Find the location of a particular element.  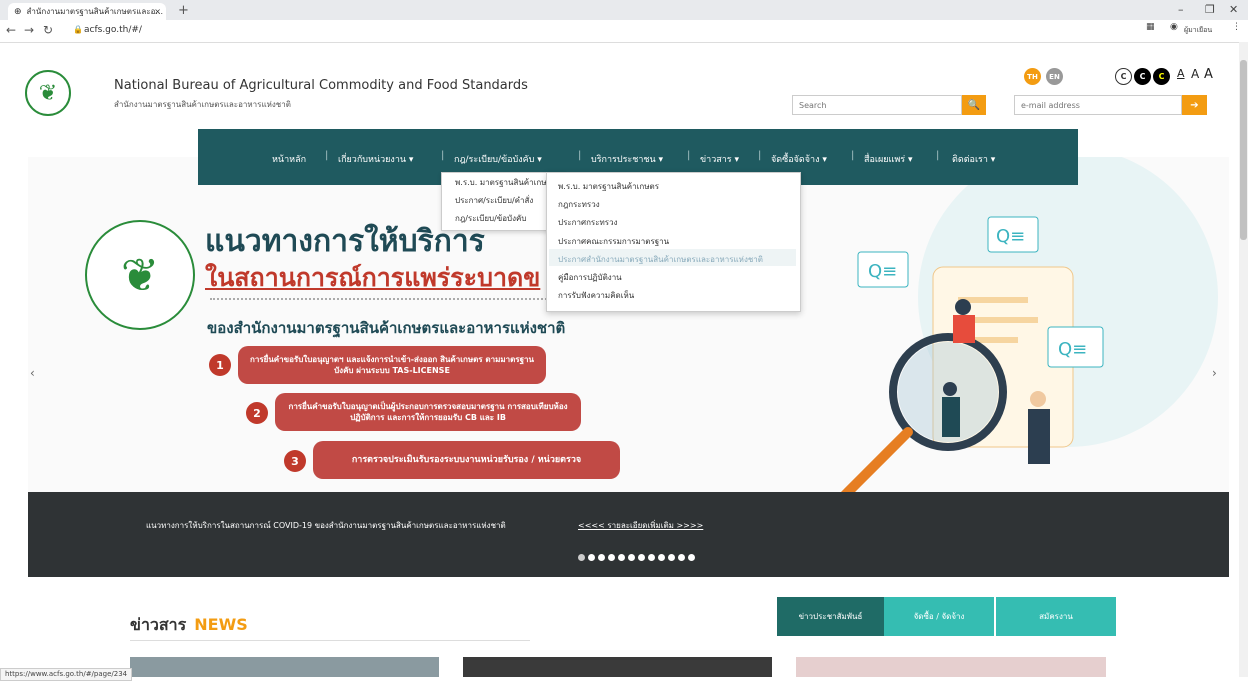

arrow-right-icon: ➔ is located at coordinates (1194, 105).